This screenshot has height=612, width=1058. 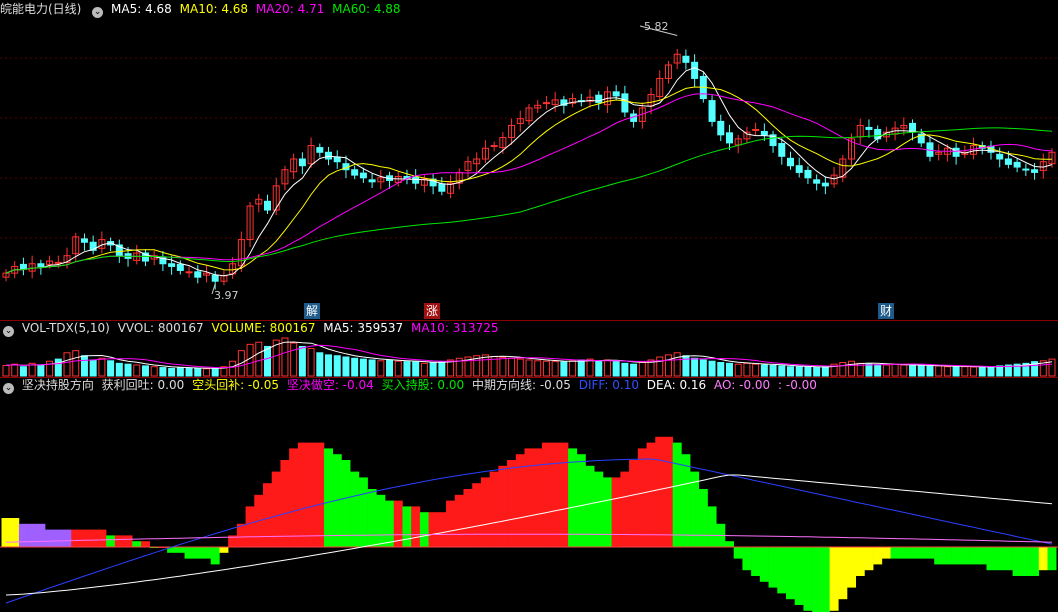 What do you see at coordinates (235, 385) in the screenshot?
I see `short-back-value: 空头回补: -0.05` at bounding box center [235, 385].